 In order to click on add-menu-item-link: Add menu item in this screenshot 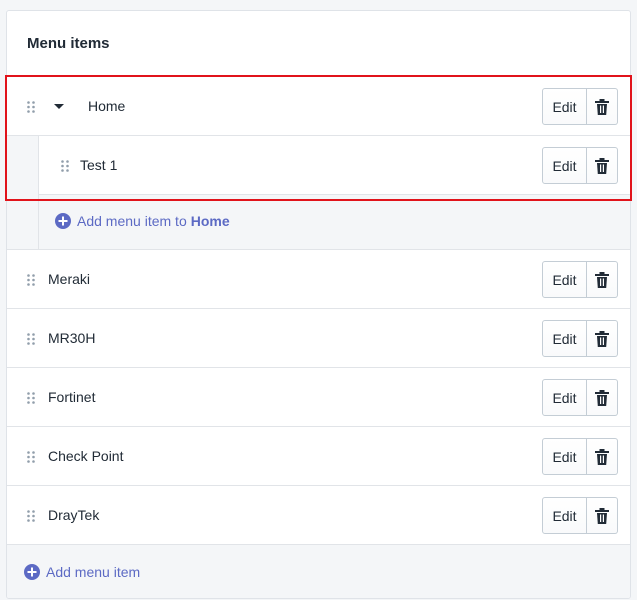, I will do `click(82, 572)`.